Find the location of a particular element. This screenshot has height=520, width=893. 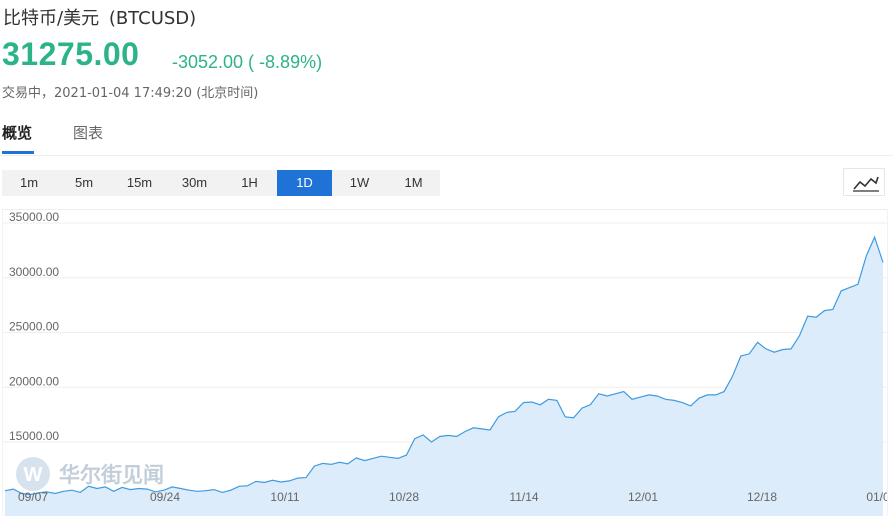

x-tick-label: 09/24 is located at coordinates (165, 497).